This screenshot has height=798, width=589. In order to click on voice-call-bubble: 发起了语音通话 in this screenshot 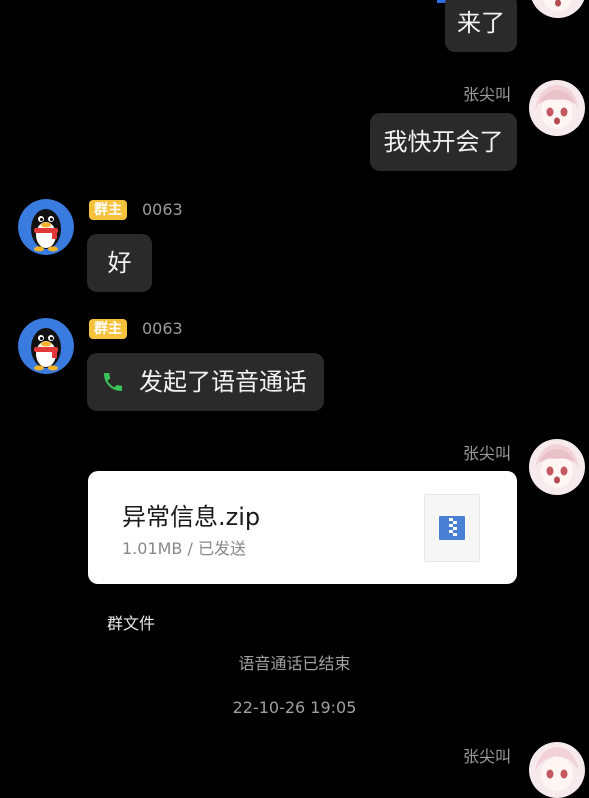, I will do `click(205, 382)`.